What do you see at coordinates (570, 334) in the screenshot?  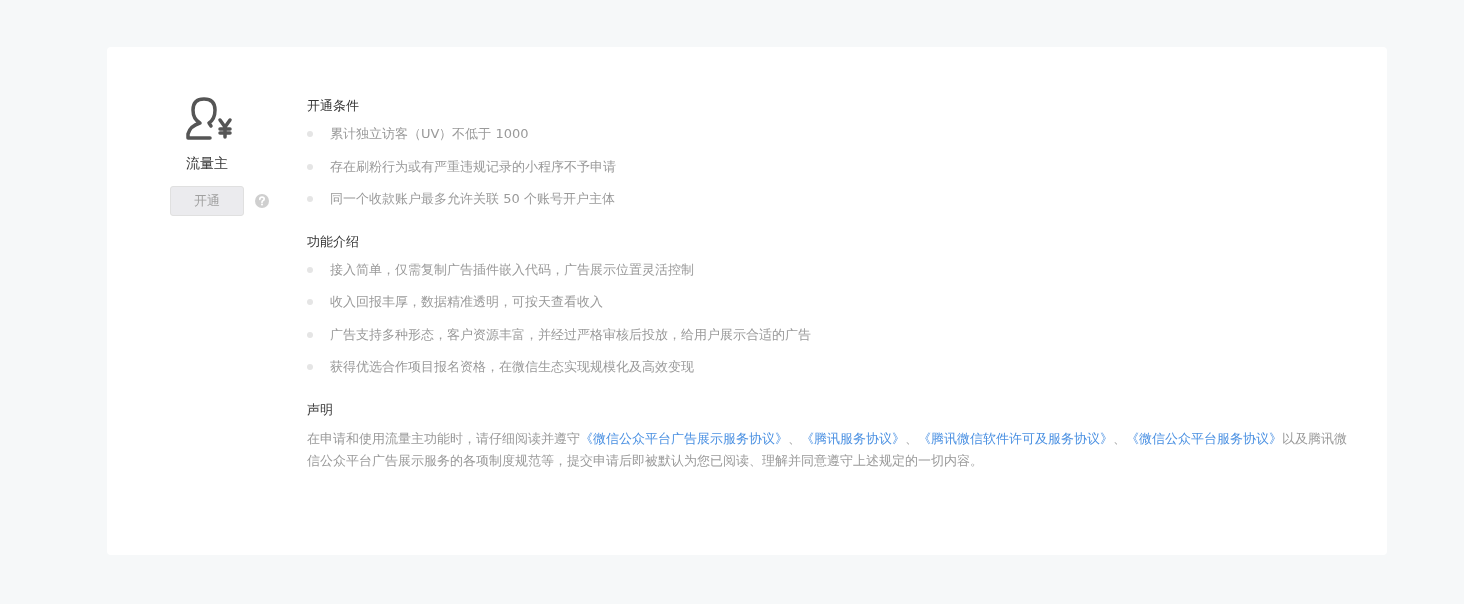 I see `list-item: 广告支持多种形态，客户资源丰富，并经过严格审核后投放，给用户展示合适的广告` at bounding box center [570, 334].